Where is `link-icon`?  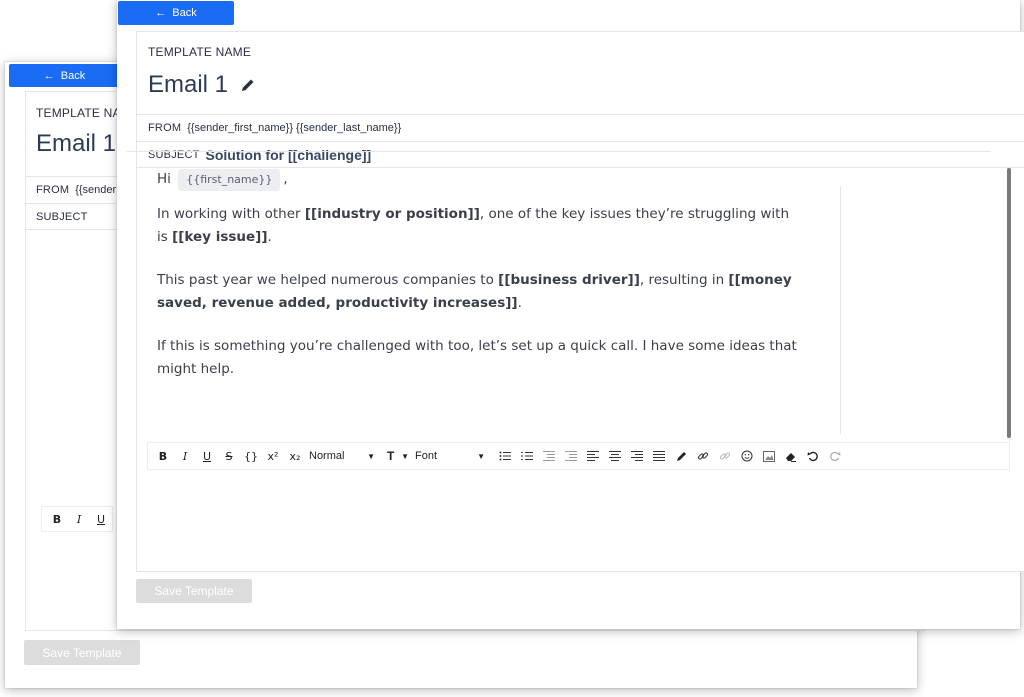
link-icon is located at coordinates (703, 456).